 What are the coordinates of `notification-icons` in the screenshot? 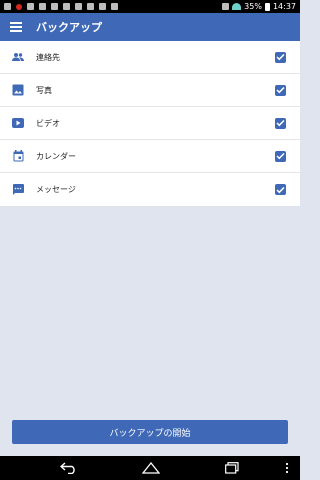 It's located at (61, 6).